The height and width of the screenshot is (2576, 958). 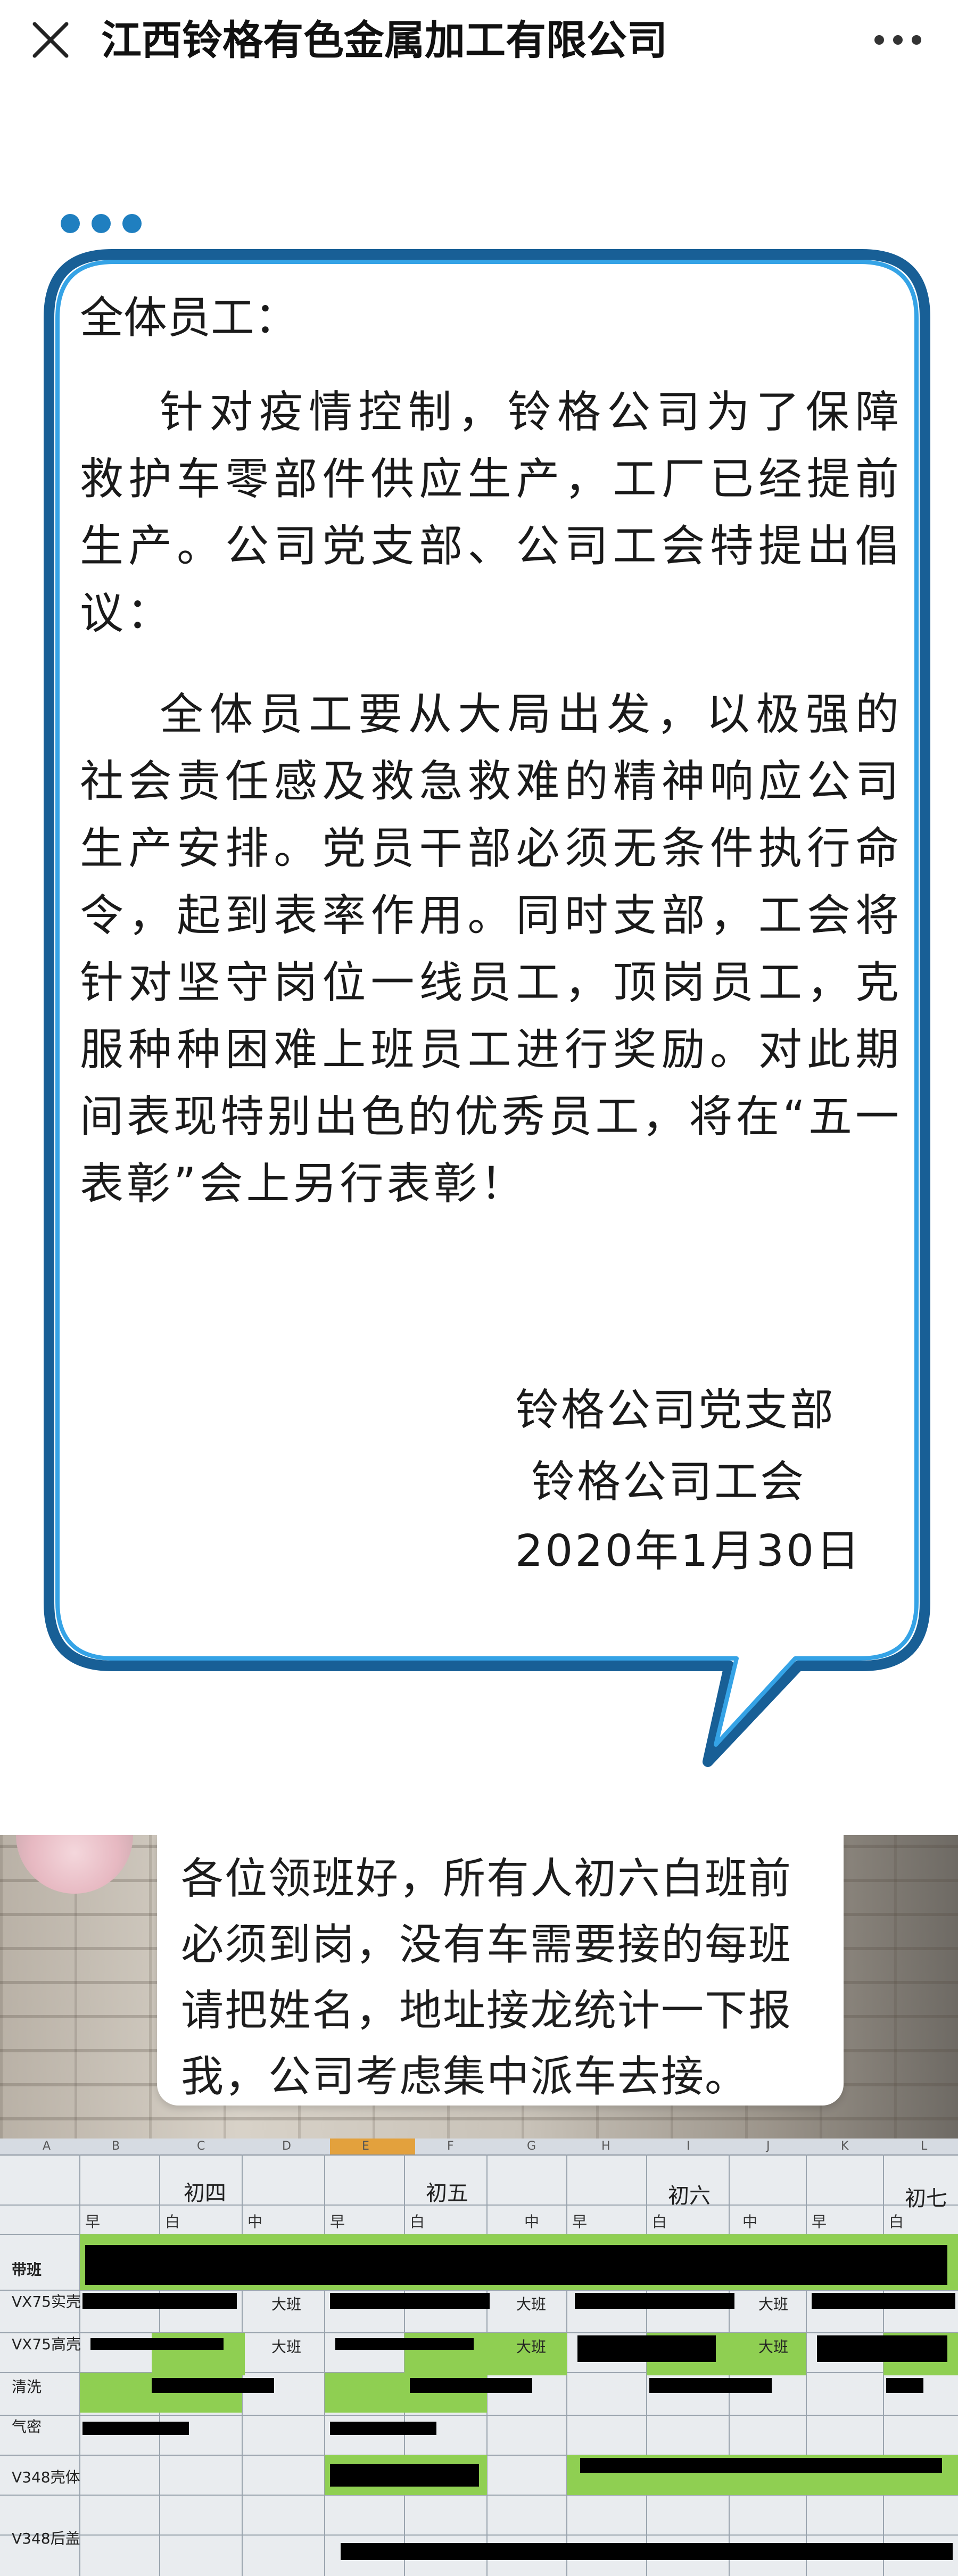 What do you see at coordinates (447, 2193) in the screenshot?
I see `day-header: 初五` at bounding box center [447, 2193].